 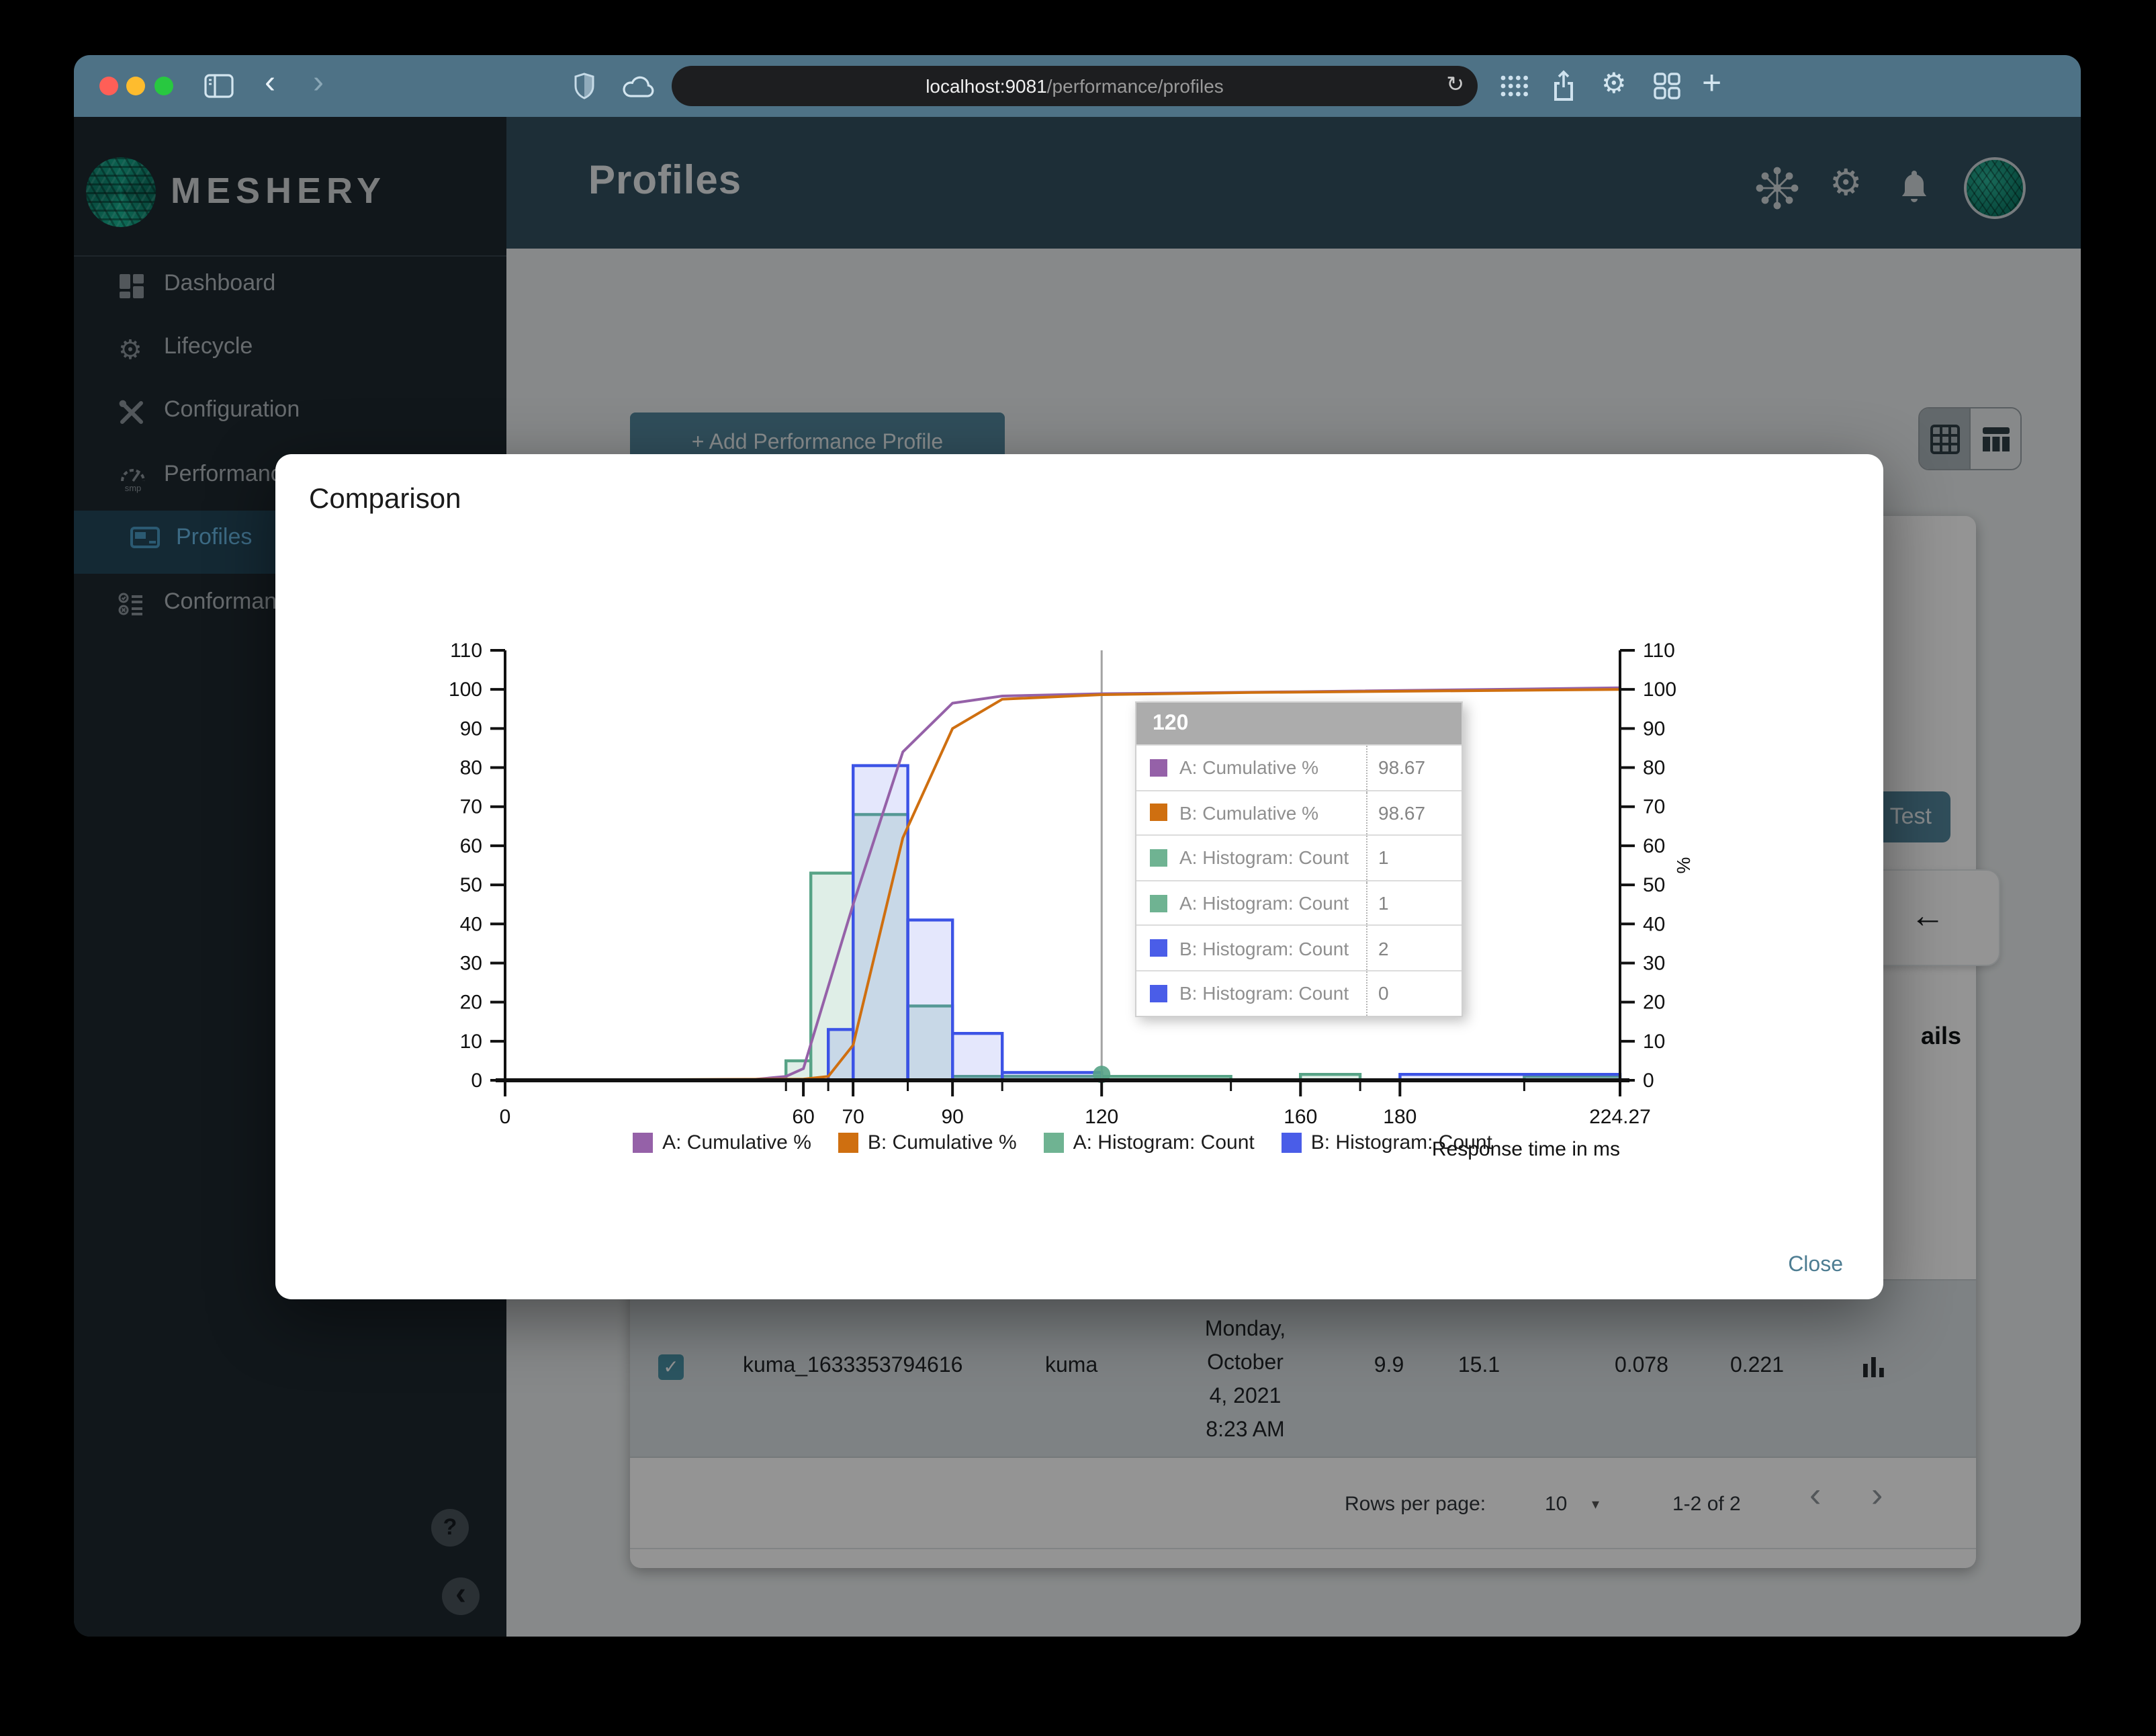 I want to click on minimize-window-button, so click(x=135, y=86).